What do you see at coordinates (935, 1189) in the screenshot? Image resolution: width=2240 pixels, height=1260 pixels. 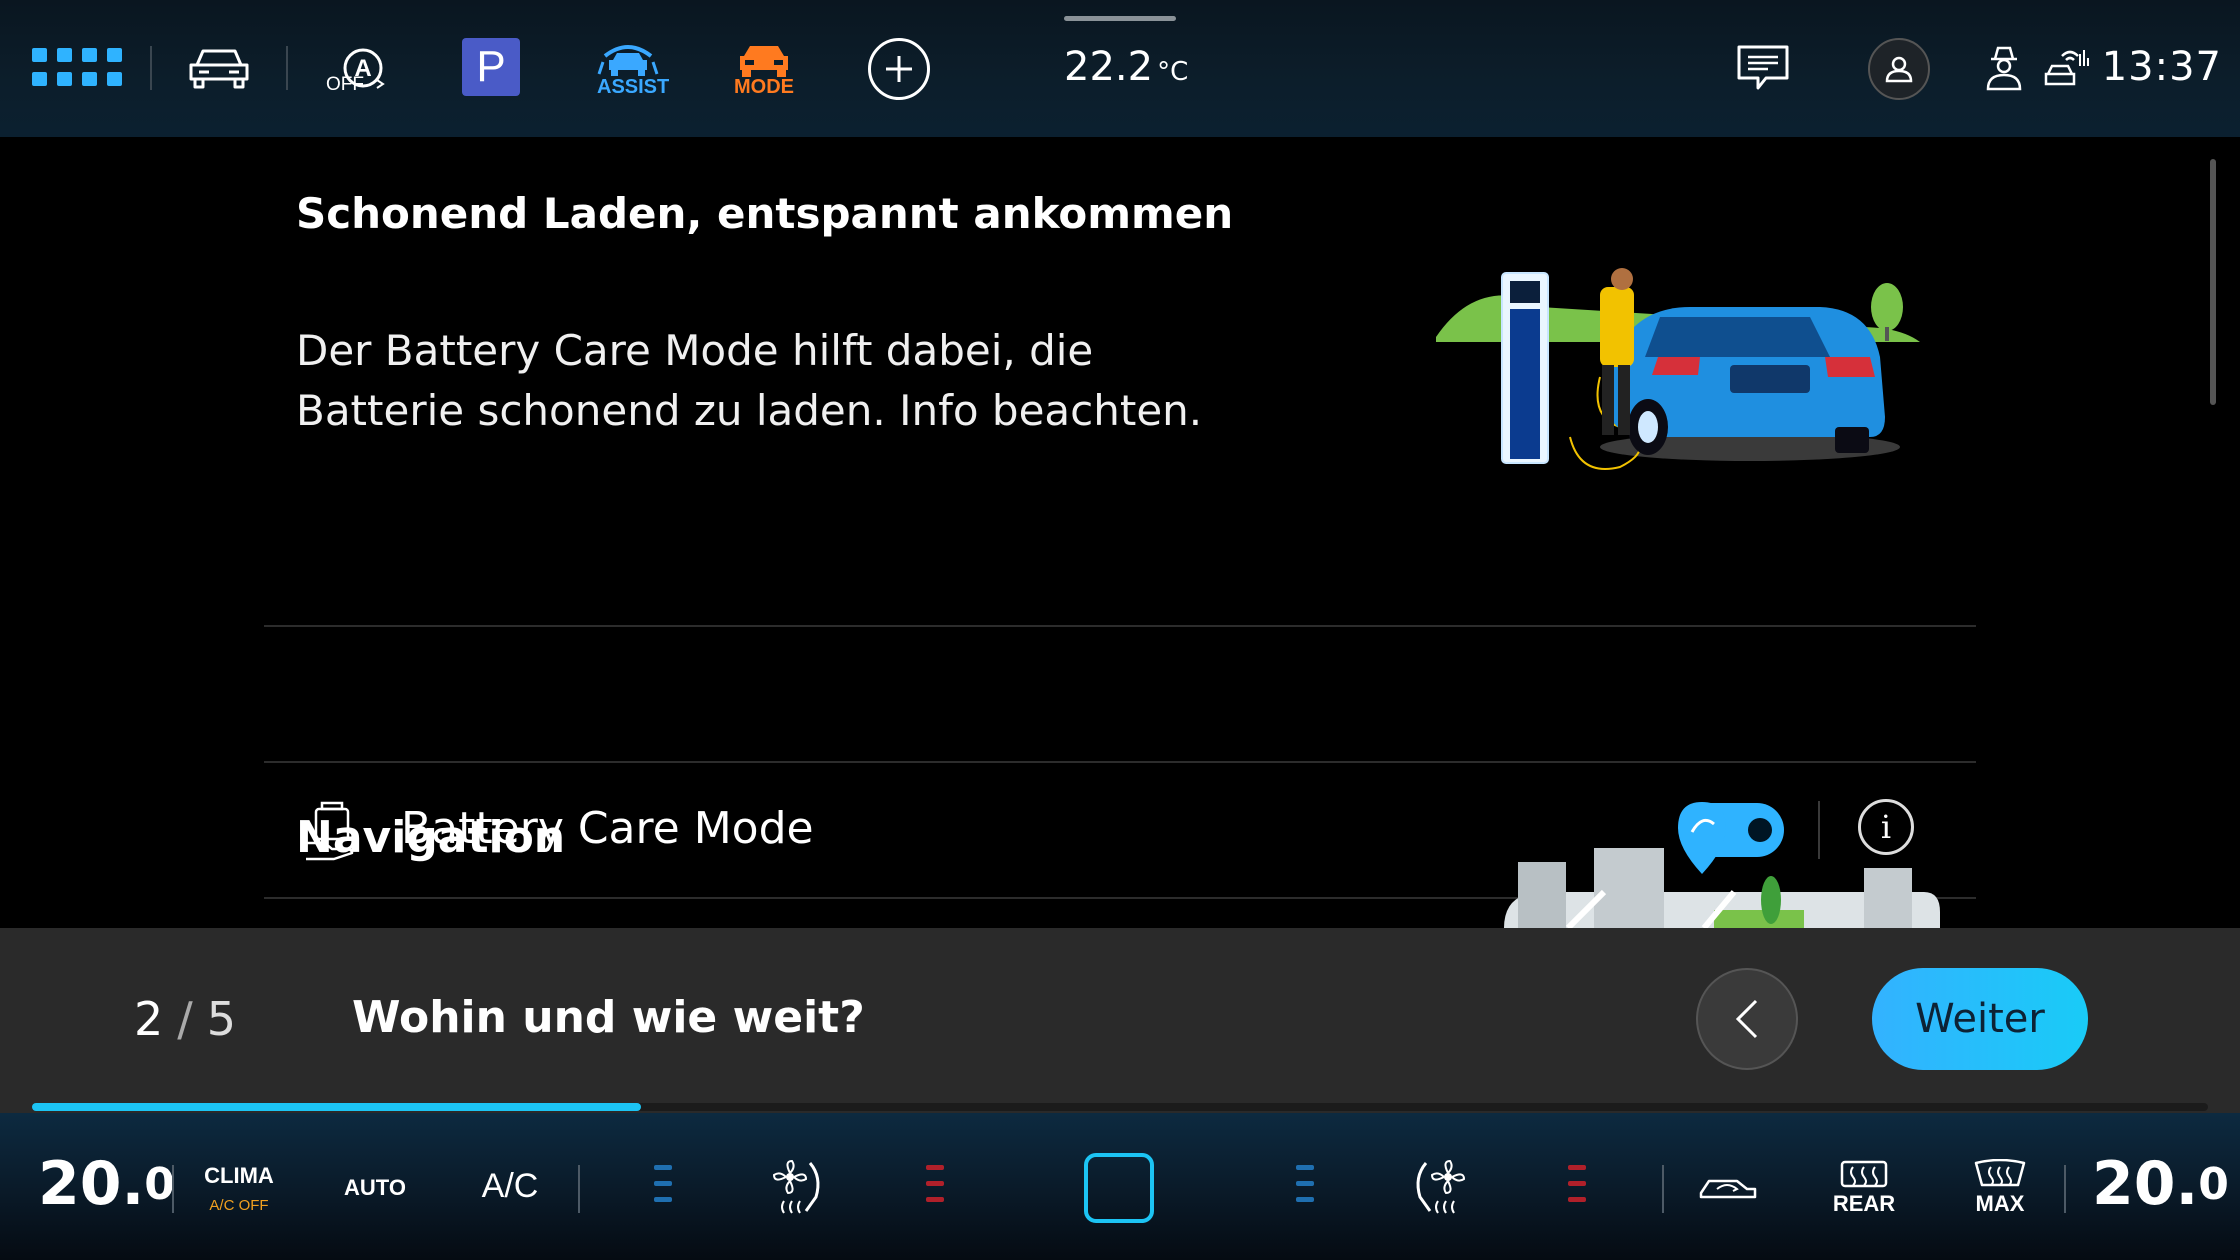 I see `left-seat-heating-level` at bounding box center [935, 1189].